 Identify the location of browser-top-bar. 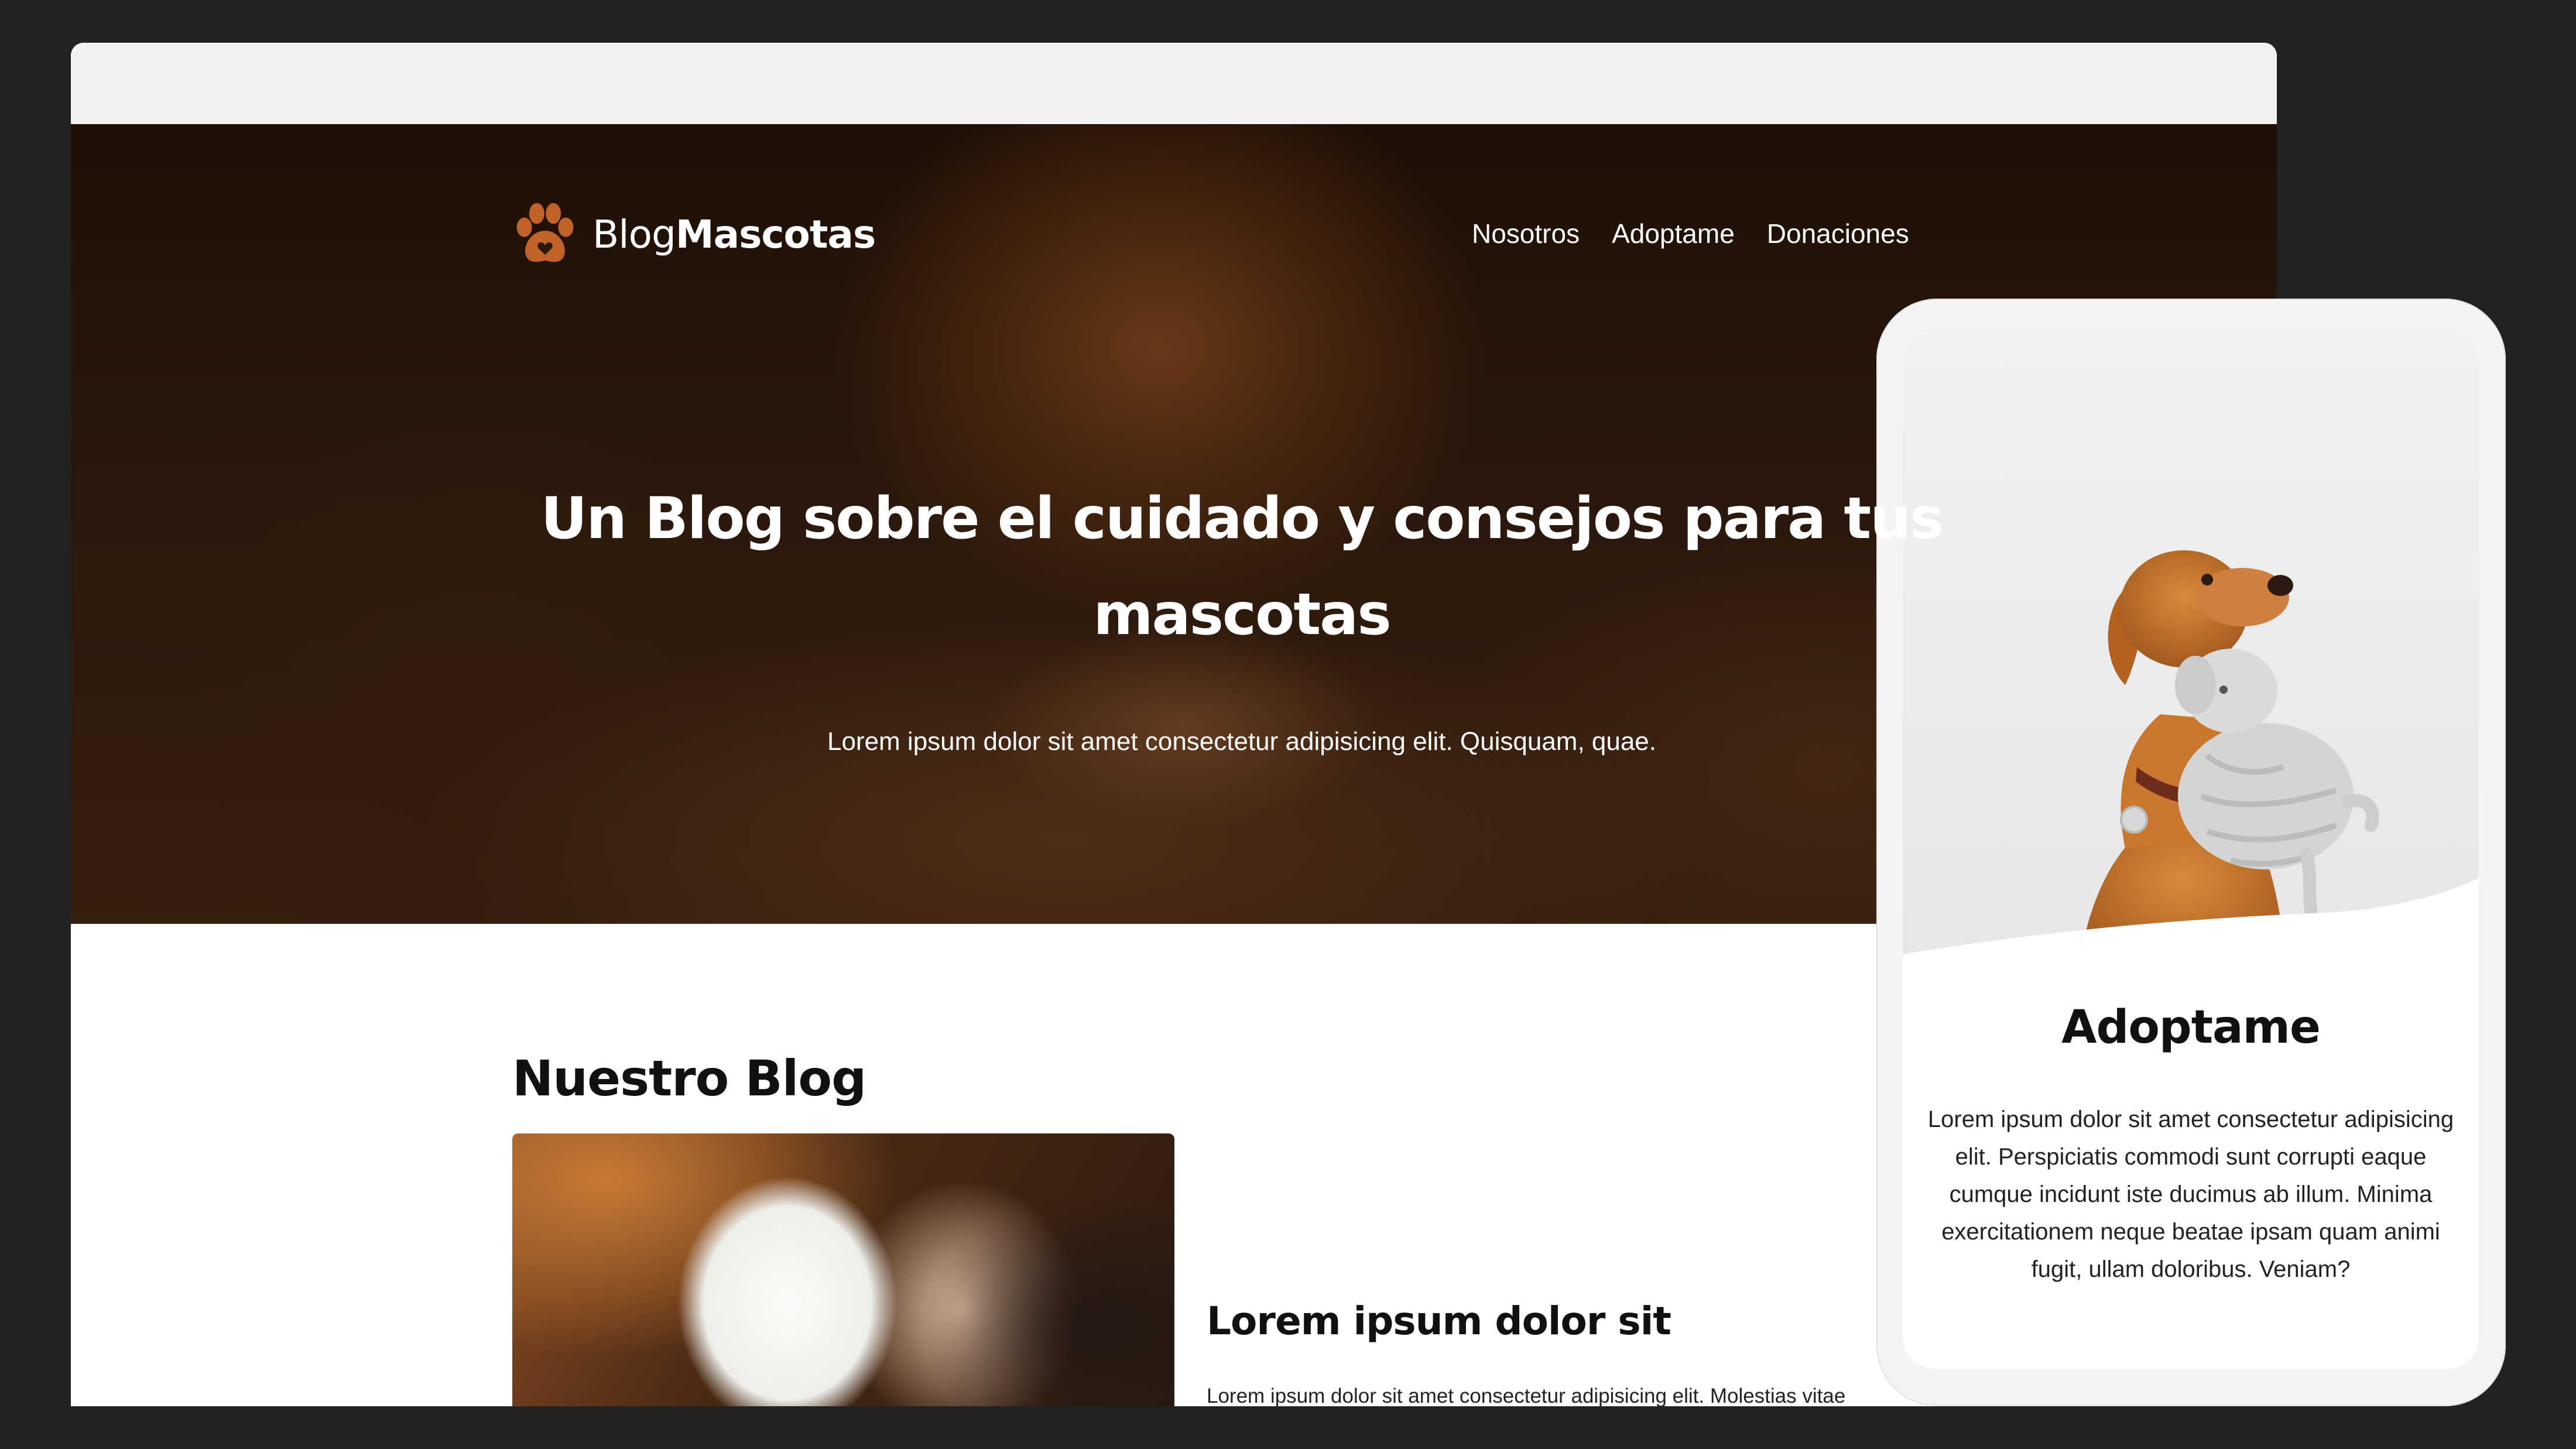
(1174, 83).